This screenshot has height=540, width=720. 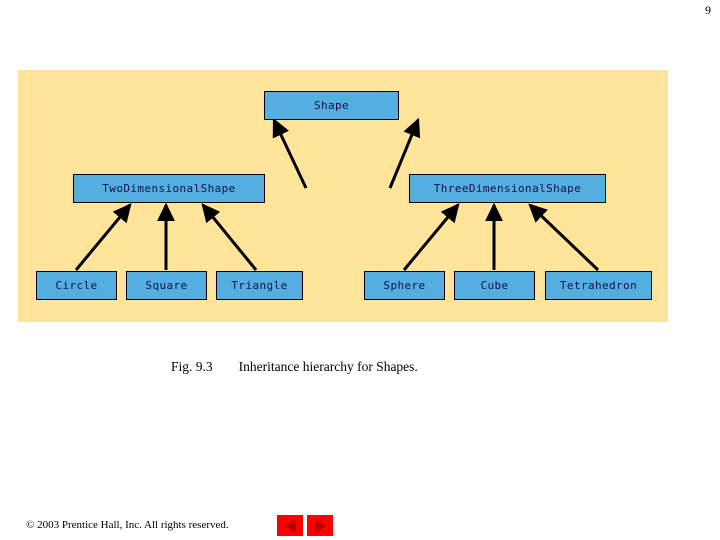 I want to click on triangle-right-icon, so click(x=320, y=525).